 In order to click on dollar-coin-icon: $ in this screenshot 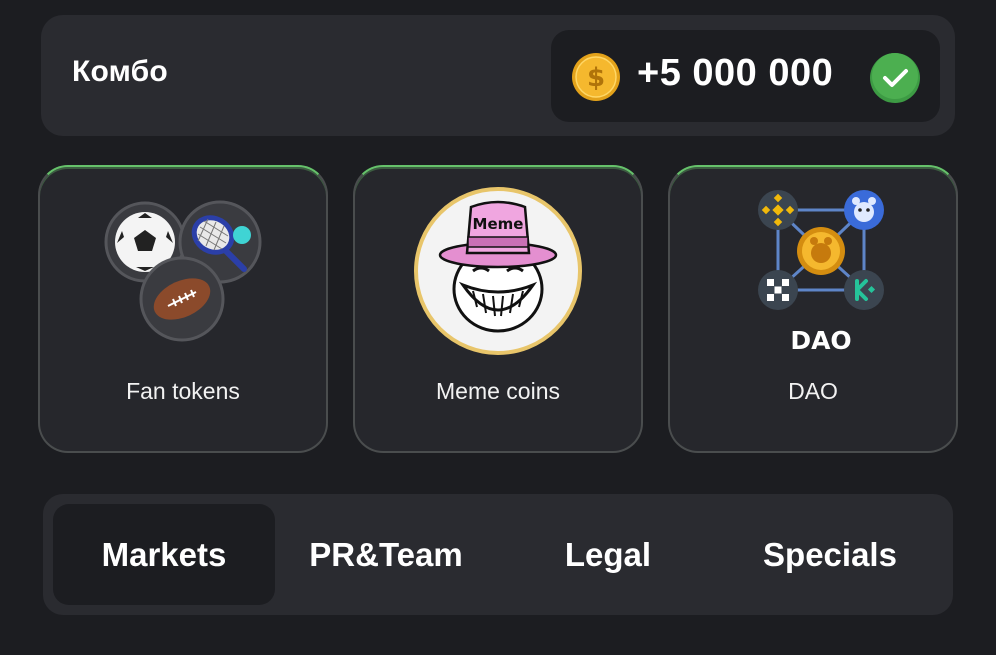, I will do `click(596, 77)`.